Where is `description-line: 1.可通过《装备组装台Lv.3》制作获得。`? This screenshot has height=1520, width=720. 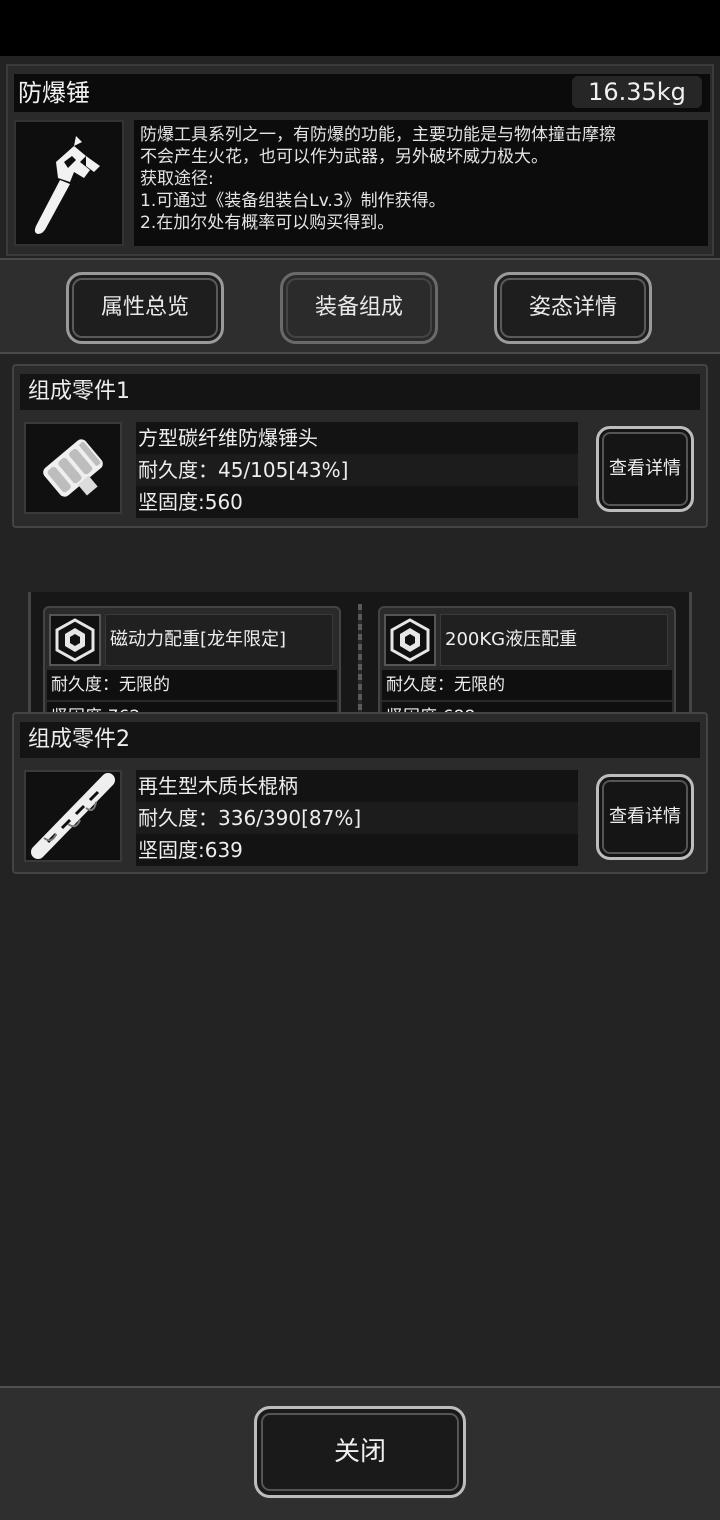 description-line: 1.可通过《装备组装台Lv.3》制作获得。 is located at coordinates (293, 201).